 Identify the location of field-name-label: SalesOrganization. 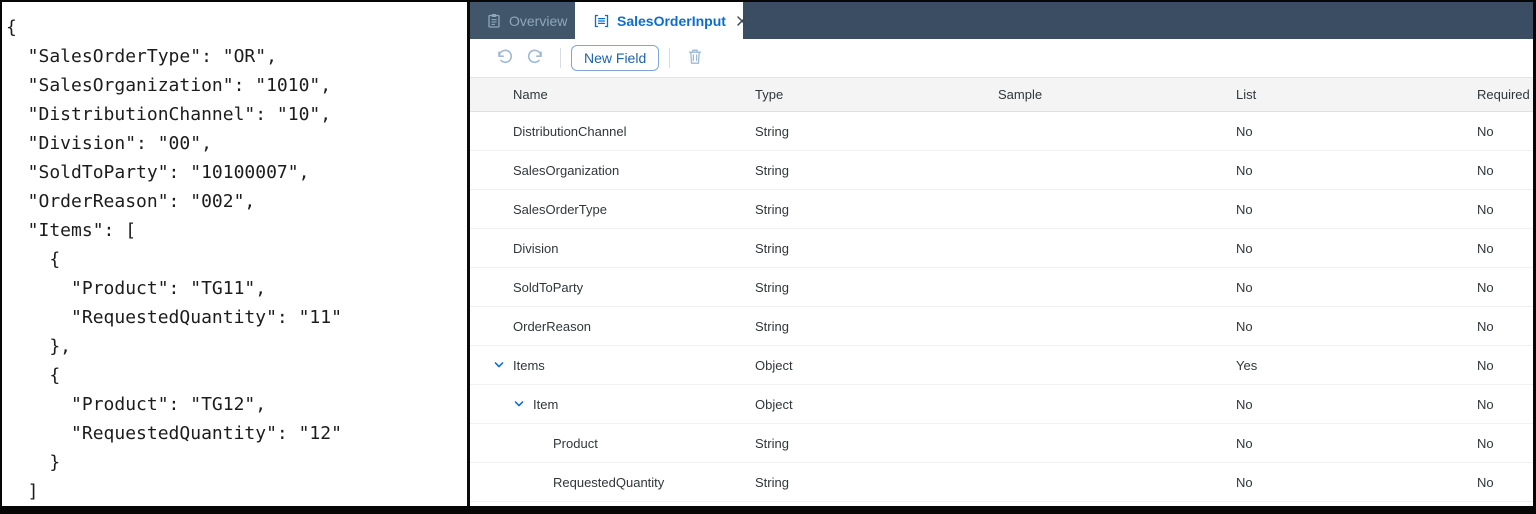
(566, 170).